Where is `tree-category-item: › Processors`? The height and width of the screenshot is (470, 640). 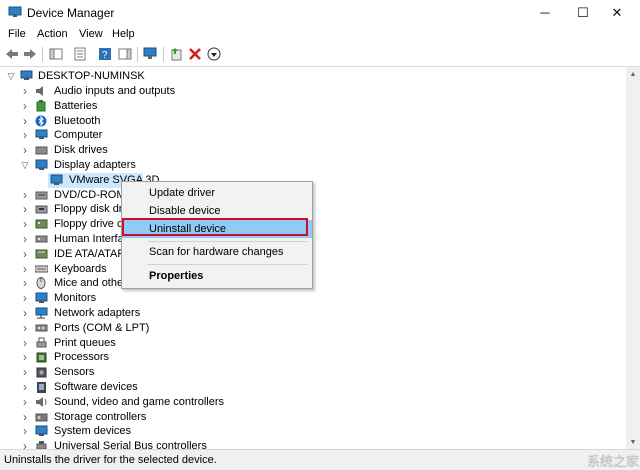 tree-category-item: › Processors is located at coordinates (300, 357).